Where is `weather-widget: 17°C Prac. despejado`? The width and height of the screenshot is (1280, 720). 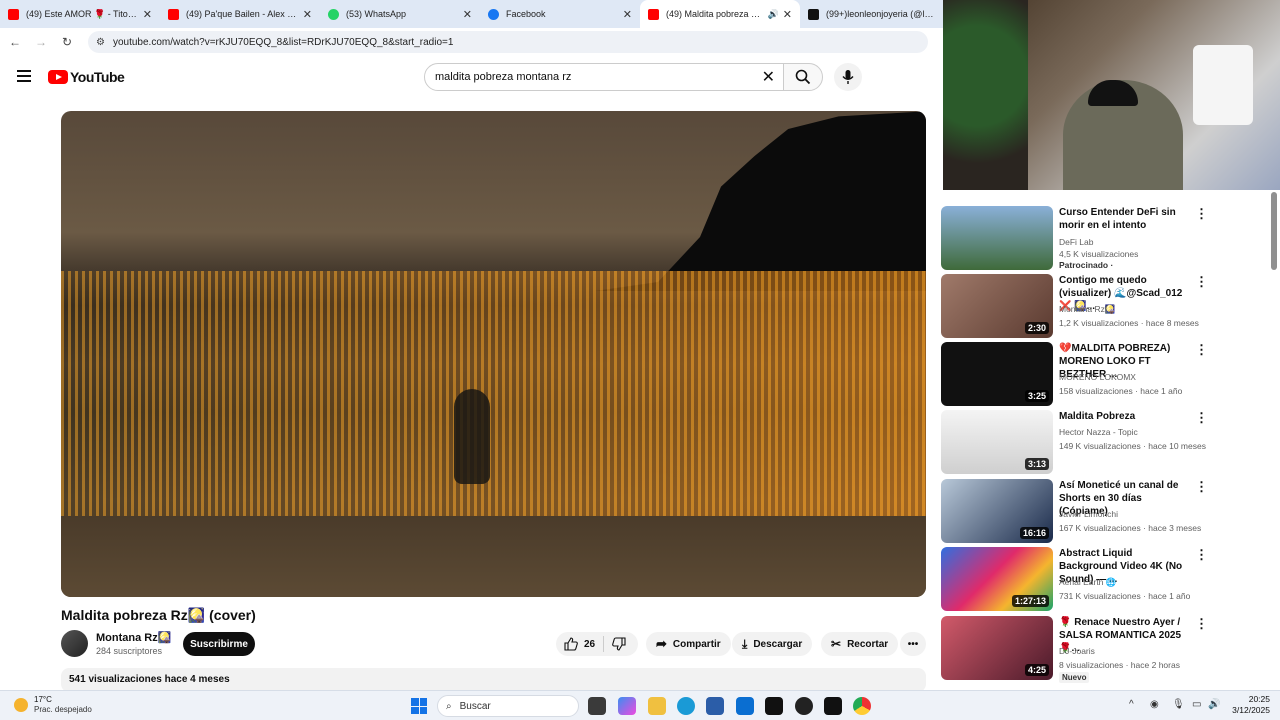
weather-widget: 17°C Prac. despejado is located at coordinates (53, 705).